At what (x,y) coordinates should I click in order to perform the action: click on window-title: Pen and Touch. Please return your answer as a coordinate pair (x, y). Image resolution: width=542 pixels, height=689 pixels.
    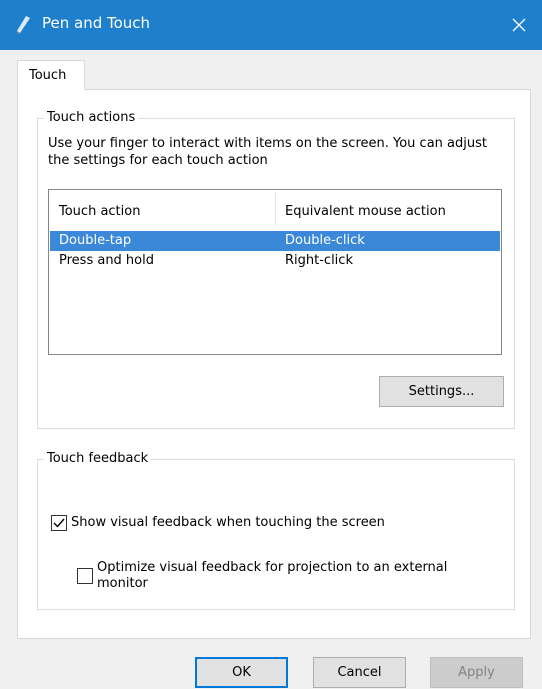
    Looking at the image, I should click on (96, 23).